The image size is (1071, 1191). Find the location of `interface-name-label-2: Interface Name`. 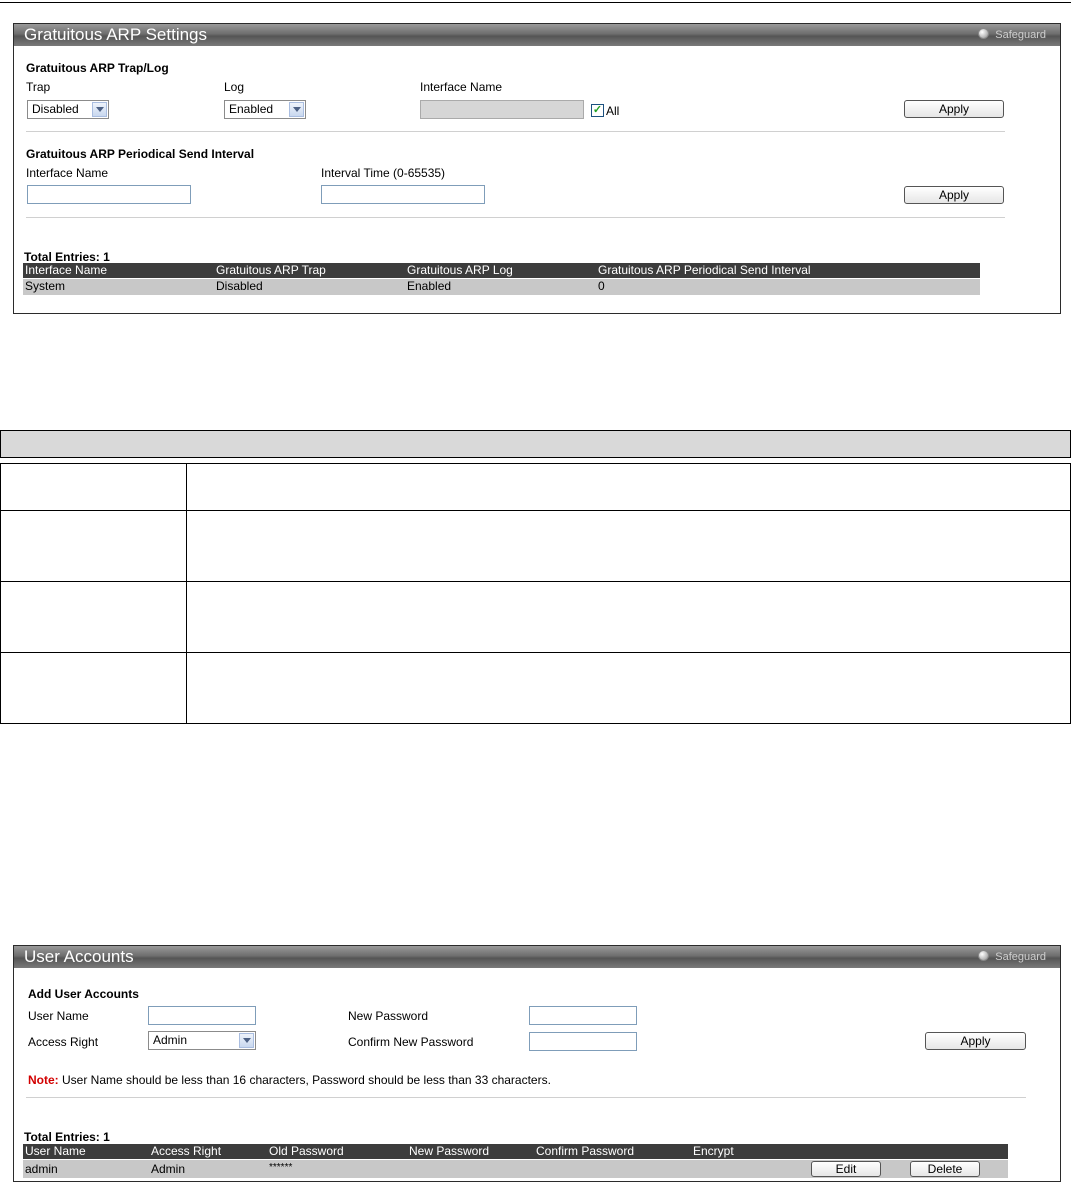

interface-name-label-2: Interface Name is located at coordinates (67, 173).